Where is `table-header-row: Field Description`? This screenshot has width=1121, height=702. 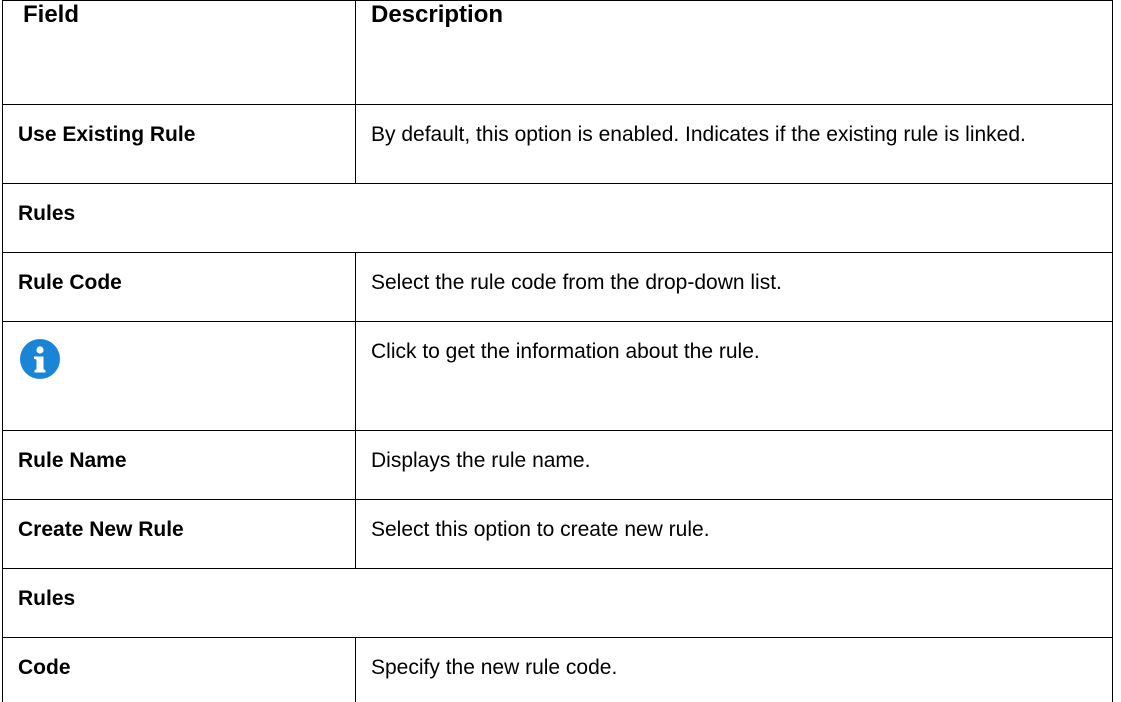
table-header-row: Field Description is located at coordinates (558, 53).